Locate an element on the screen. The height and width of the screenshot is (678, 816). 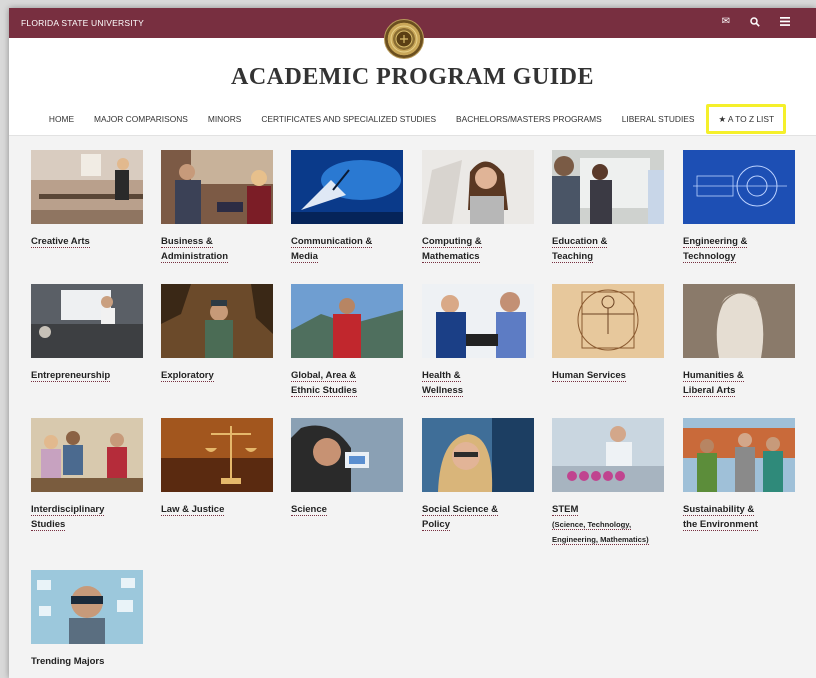
tile-label-3: Engineering, Mathematics) is located at coordinates (600, 540).